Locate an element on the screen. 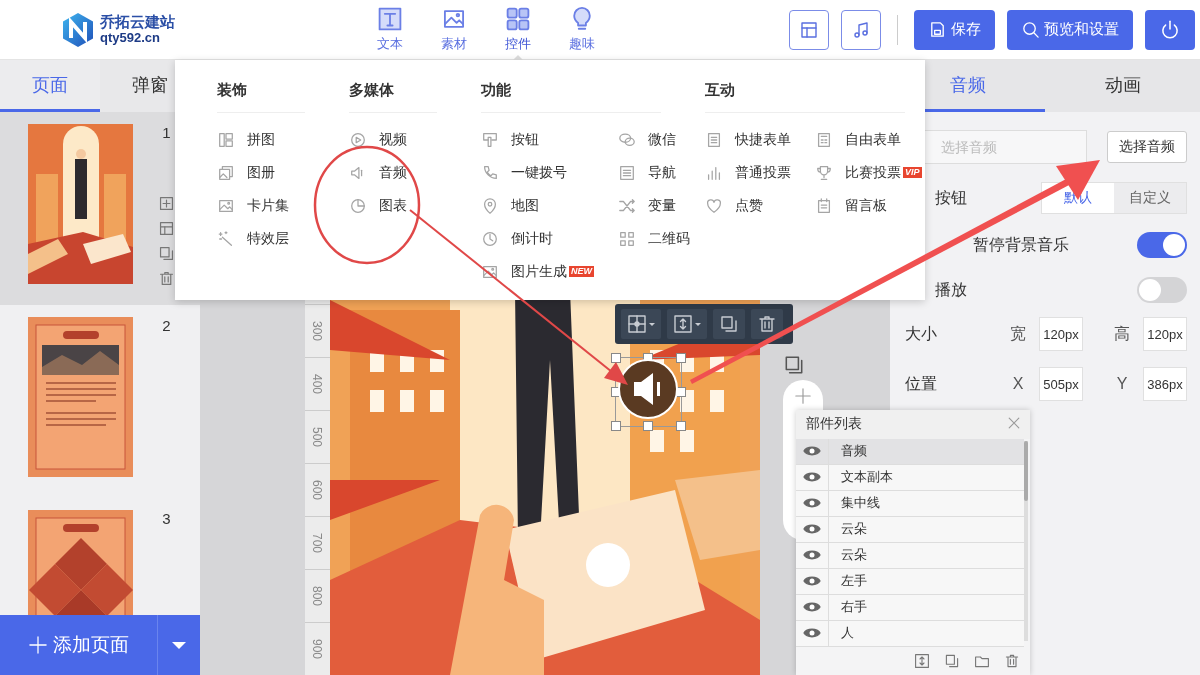 The width and height of the screenshot is (1200, 675). menu-item: 图册 is located at coordinates (261, 172).